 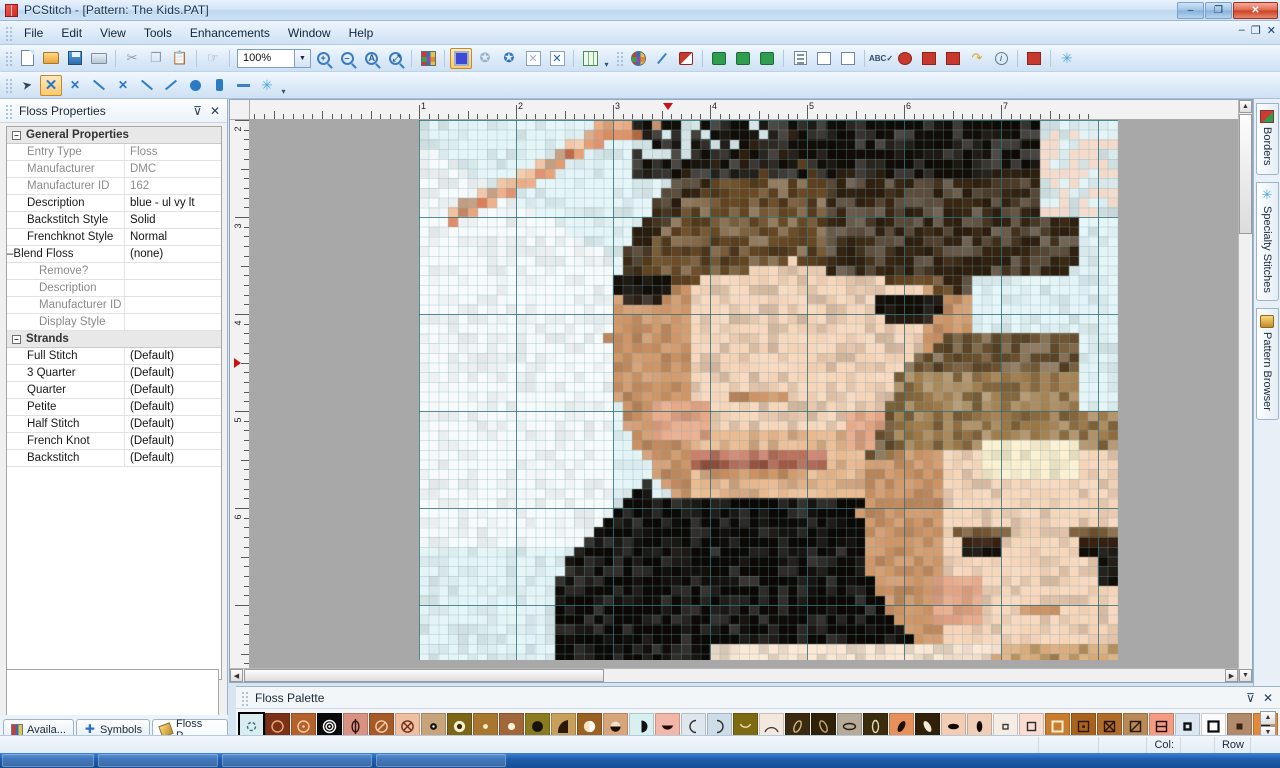 What do you see at coordinates (173, 254) in the screenshot?
I see `property-value: (none)` at bounding box center [173, 254].